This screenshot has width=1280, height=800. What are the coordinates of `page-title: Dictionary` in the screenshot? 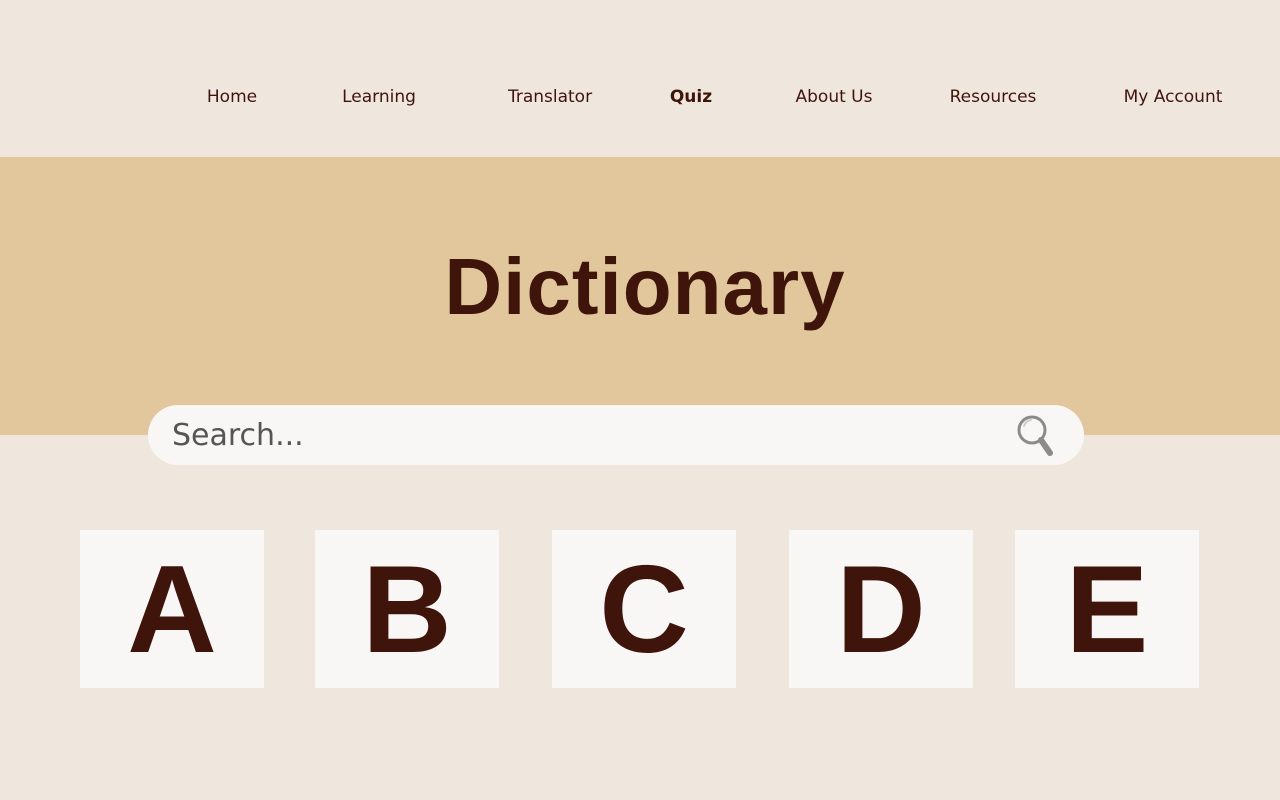 It's located at (645, 286).